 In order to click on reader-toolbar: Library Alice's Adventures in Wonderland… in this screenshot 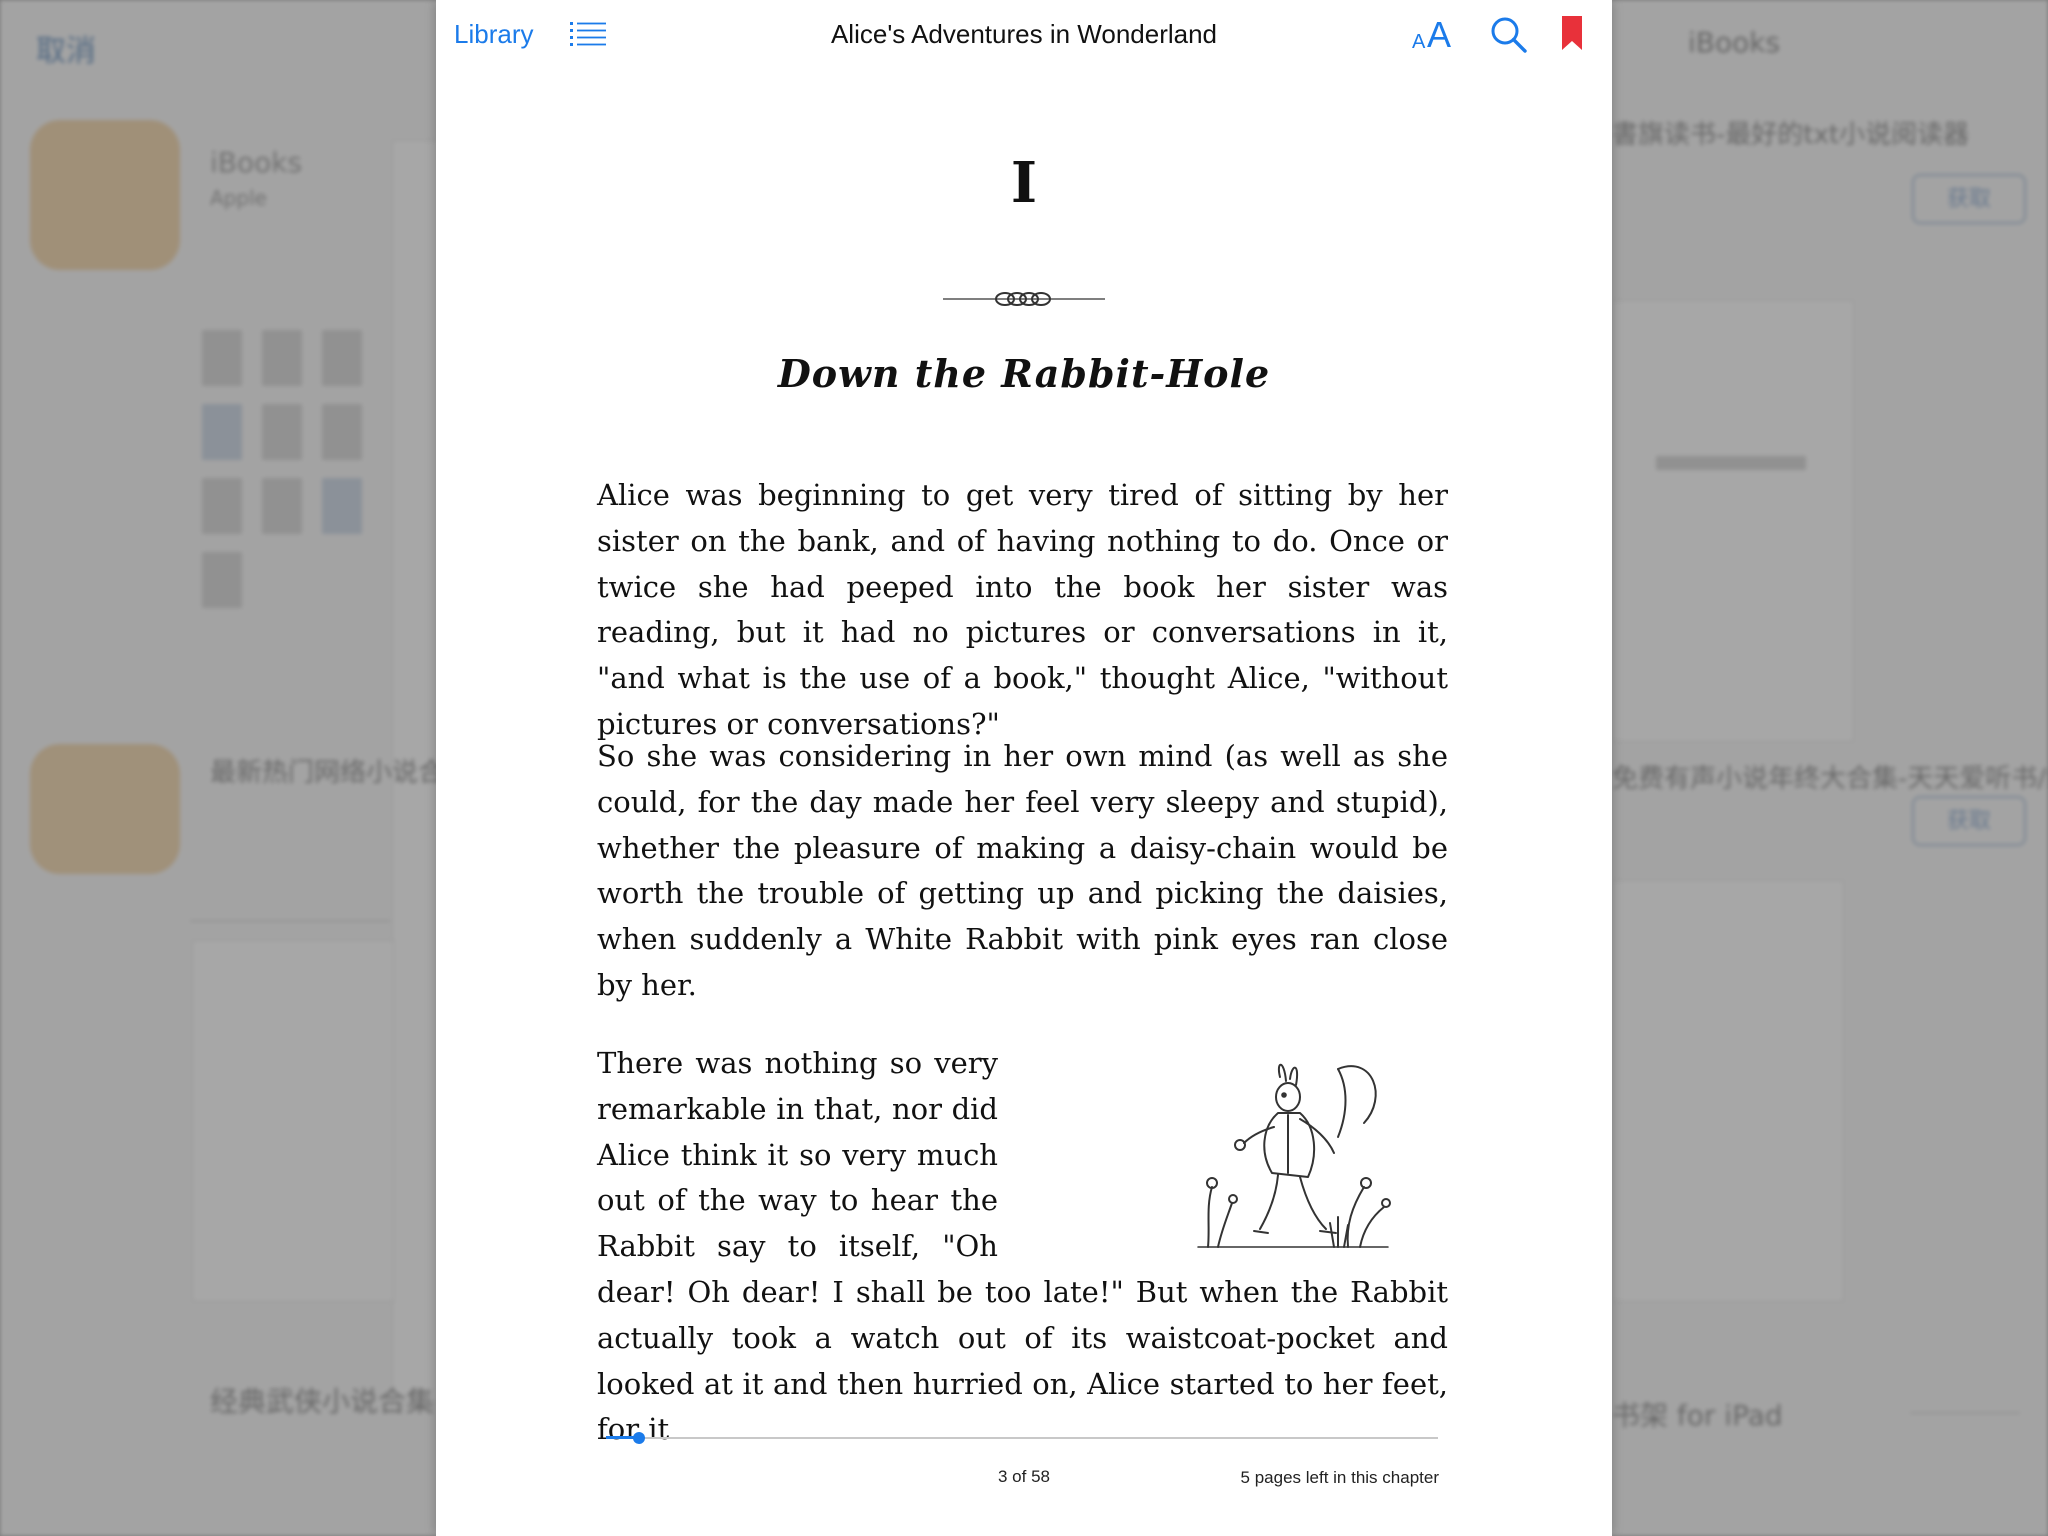, I will do `click(1024, 35)`.